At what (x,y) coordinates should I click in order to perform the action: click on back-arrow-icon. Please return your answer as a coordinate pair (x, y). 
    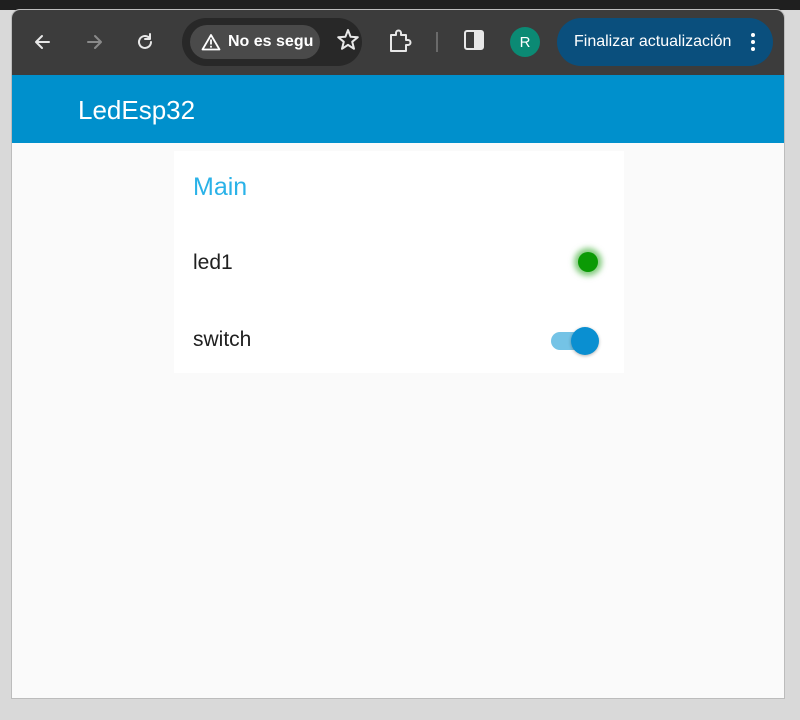
    Looking at the image, I should click on (42, 42).